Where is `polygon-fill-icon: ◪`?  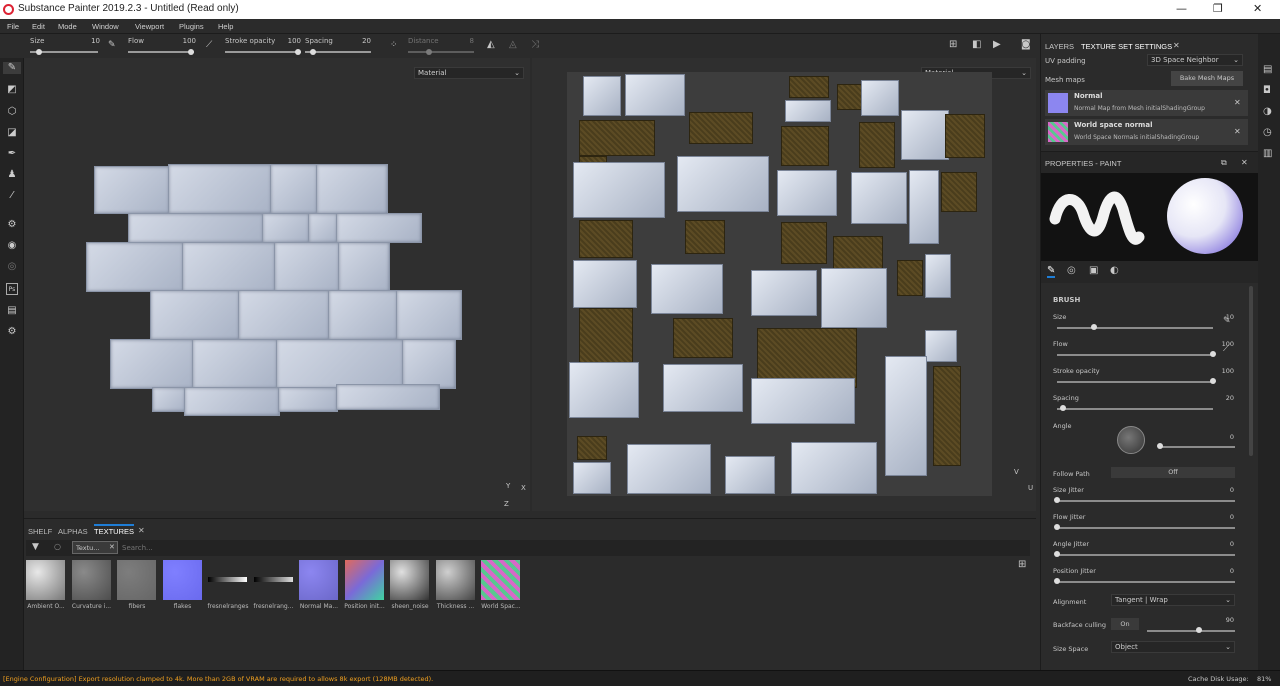 polygon-fill-icon: ◪ is located at coordinates (12, 133).